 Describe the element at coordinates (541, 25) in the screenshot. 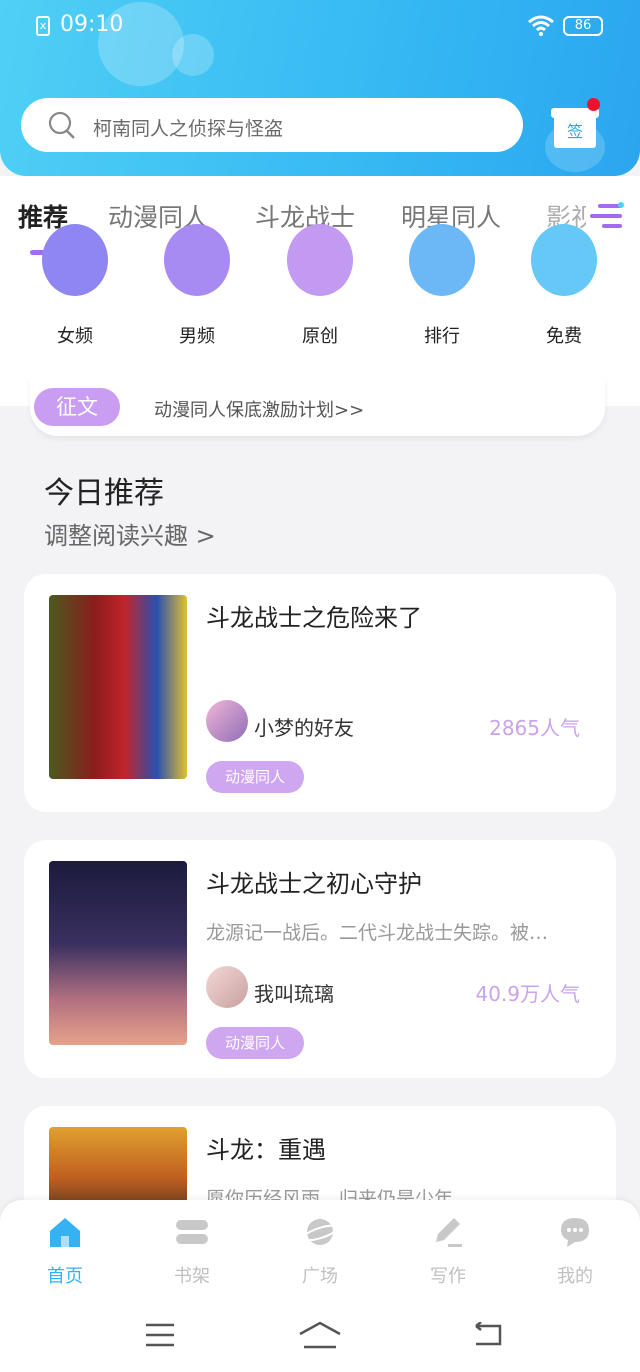

I see `wifi-icon` at that location.